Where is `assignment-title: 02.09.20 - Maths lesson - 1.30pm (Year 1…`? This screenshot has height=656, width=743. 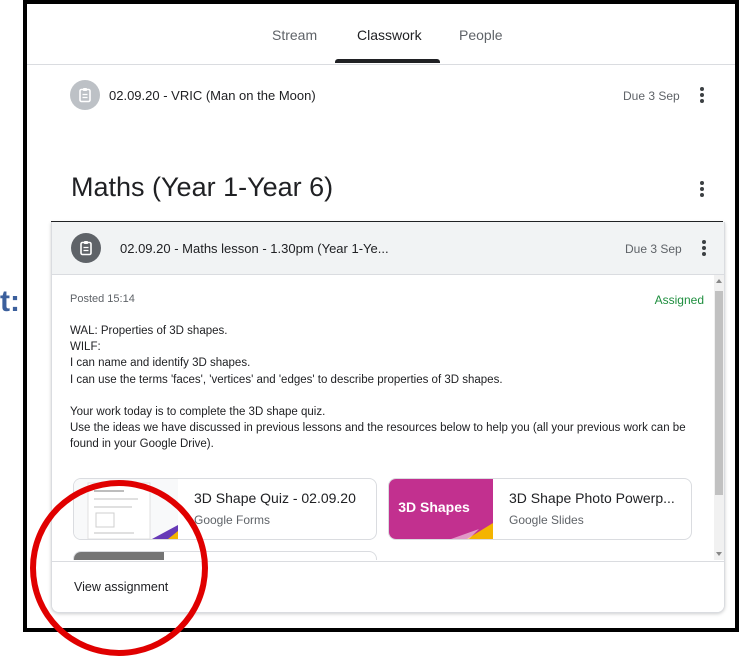
assignment-title: 02.09.20 - Maths lesson - 1.30pm (Year 1… is located at coordinates (254, 248).